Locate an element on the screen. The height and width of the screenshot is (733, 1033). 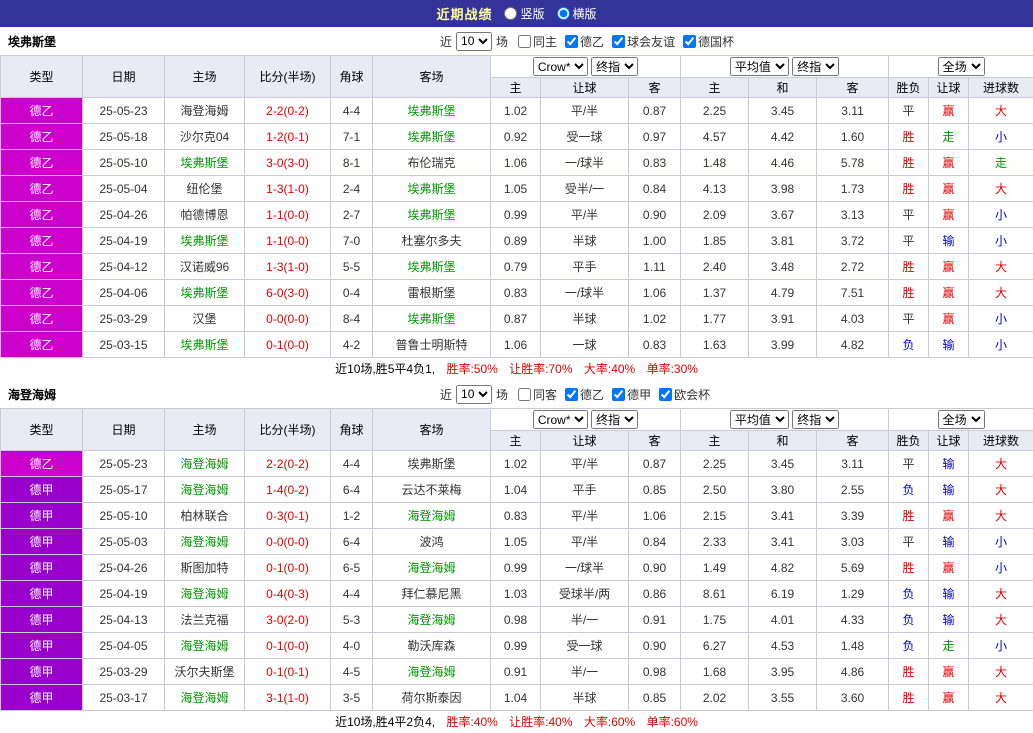
away-team: 勒沃库森 is located at coordinates (432, 646).